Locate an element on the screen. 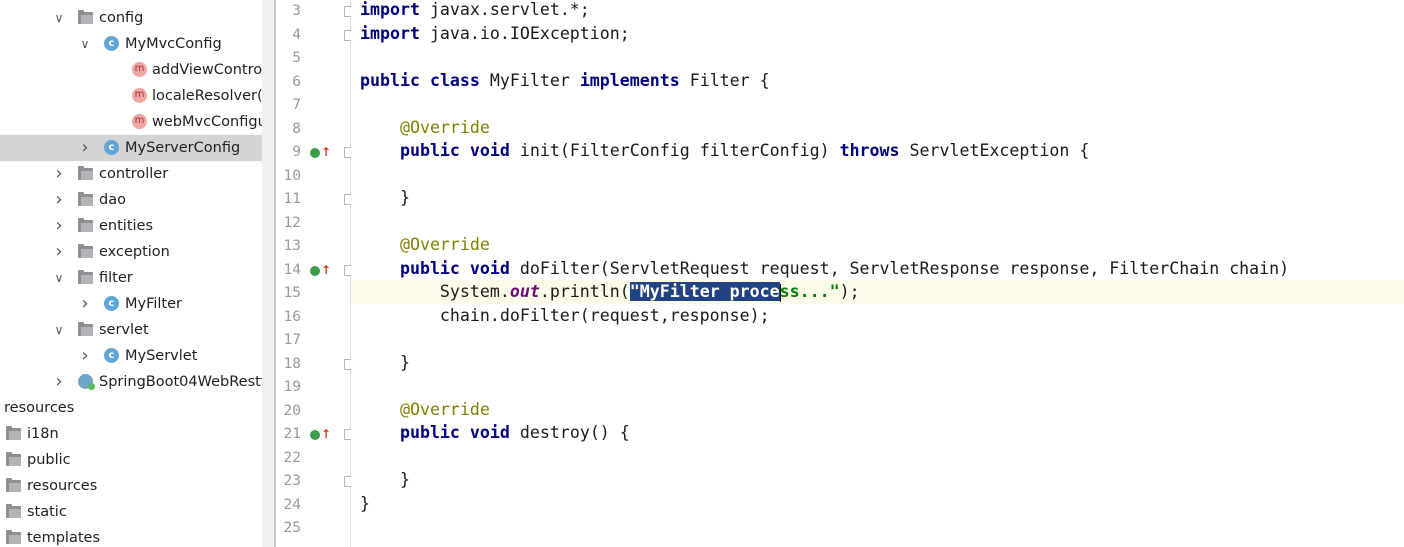  code-token: import is located at coordinates (390, 9).